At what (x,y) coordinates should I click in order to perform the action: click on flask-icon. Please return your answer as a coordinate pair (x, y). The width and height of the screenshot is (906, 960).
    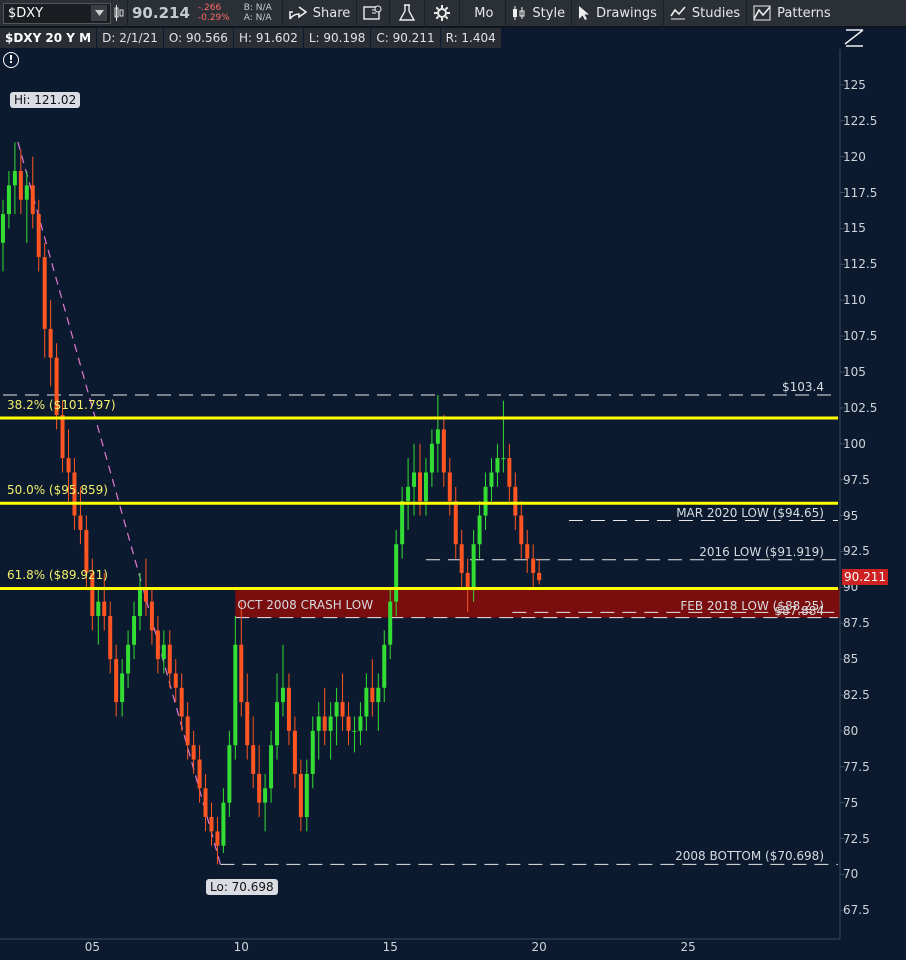
    Looking at the image, I should click on (407, 13).